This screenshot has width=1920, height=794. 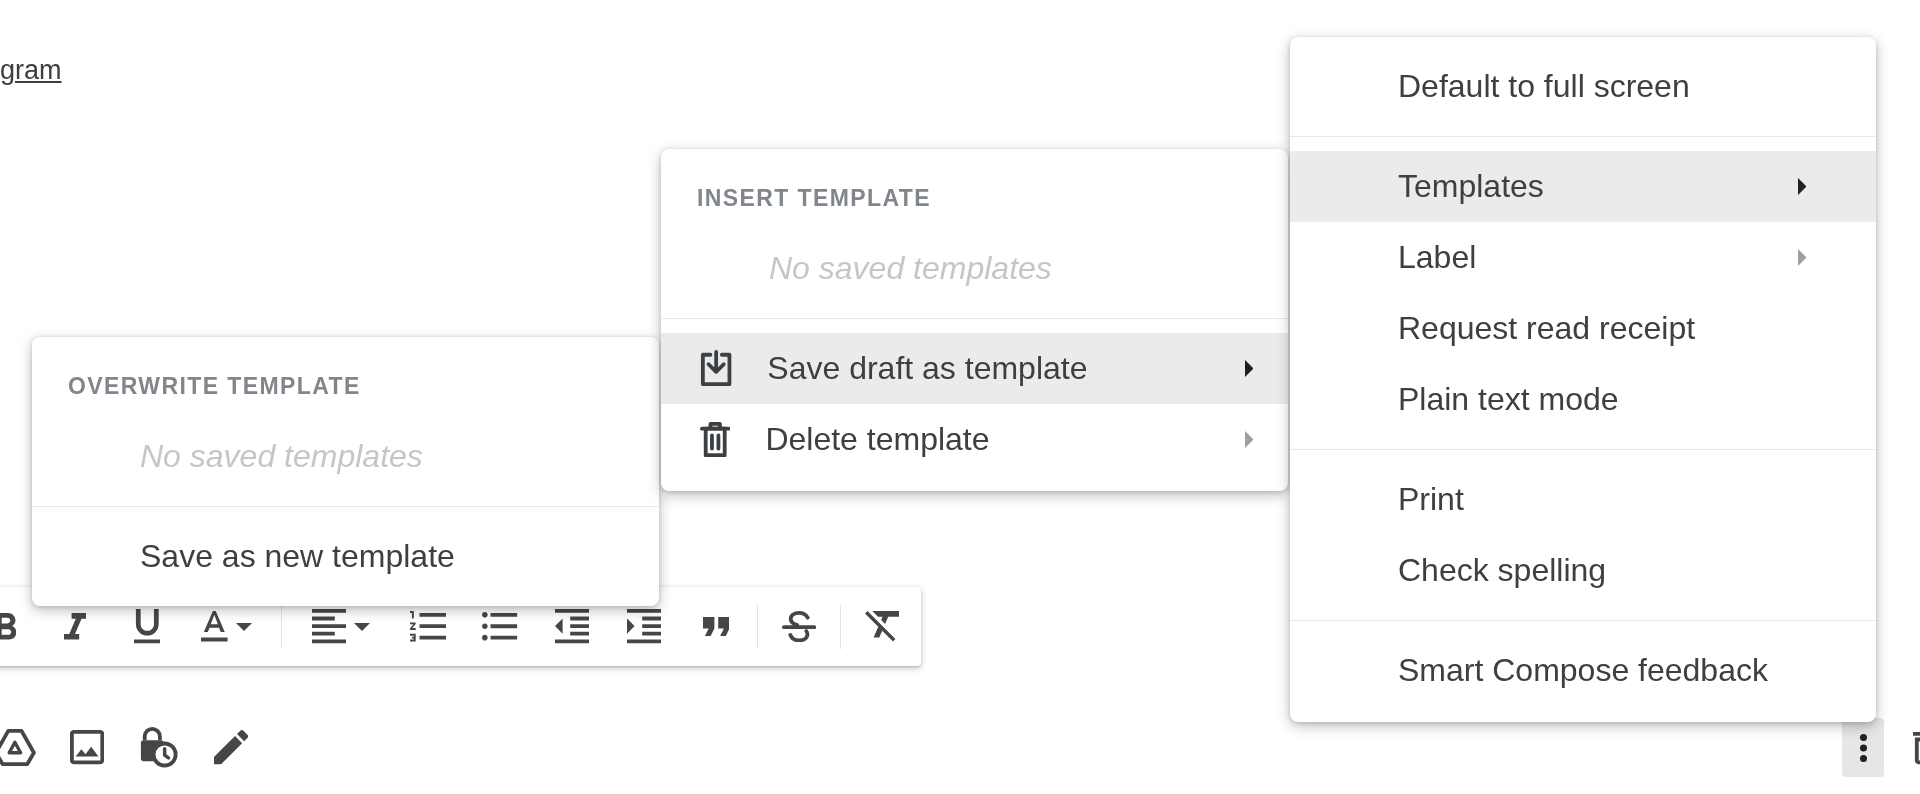 I want to click on menu-item: Templates, so click(x=1583, y=186).